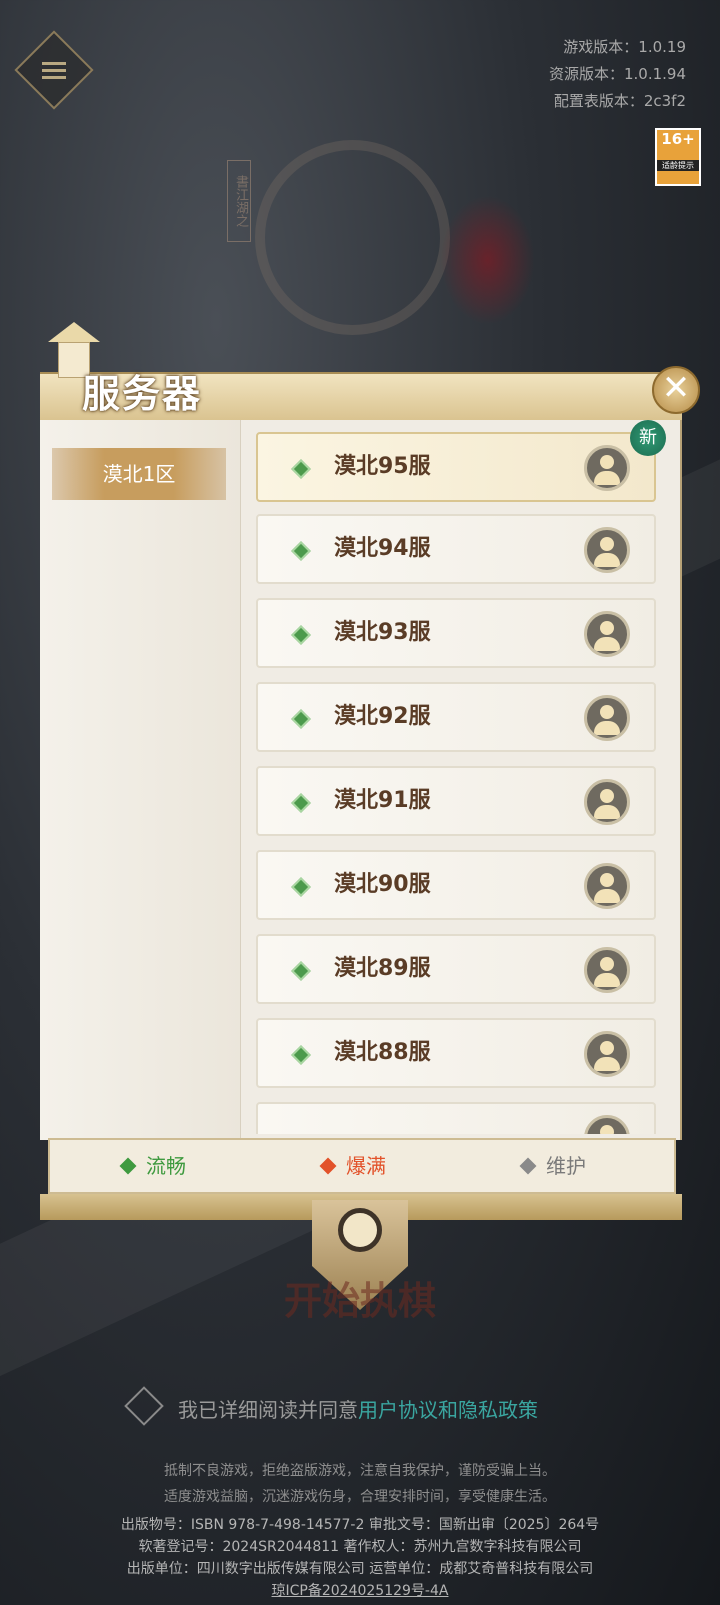  What do you see at coordinates (352, 1166) in the screenshot?
I see `legend-full: 爆满` at bounding box center [352, 1166].